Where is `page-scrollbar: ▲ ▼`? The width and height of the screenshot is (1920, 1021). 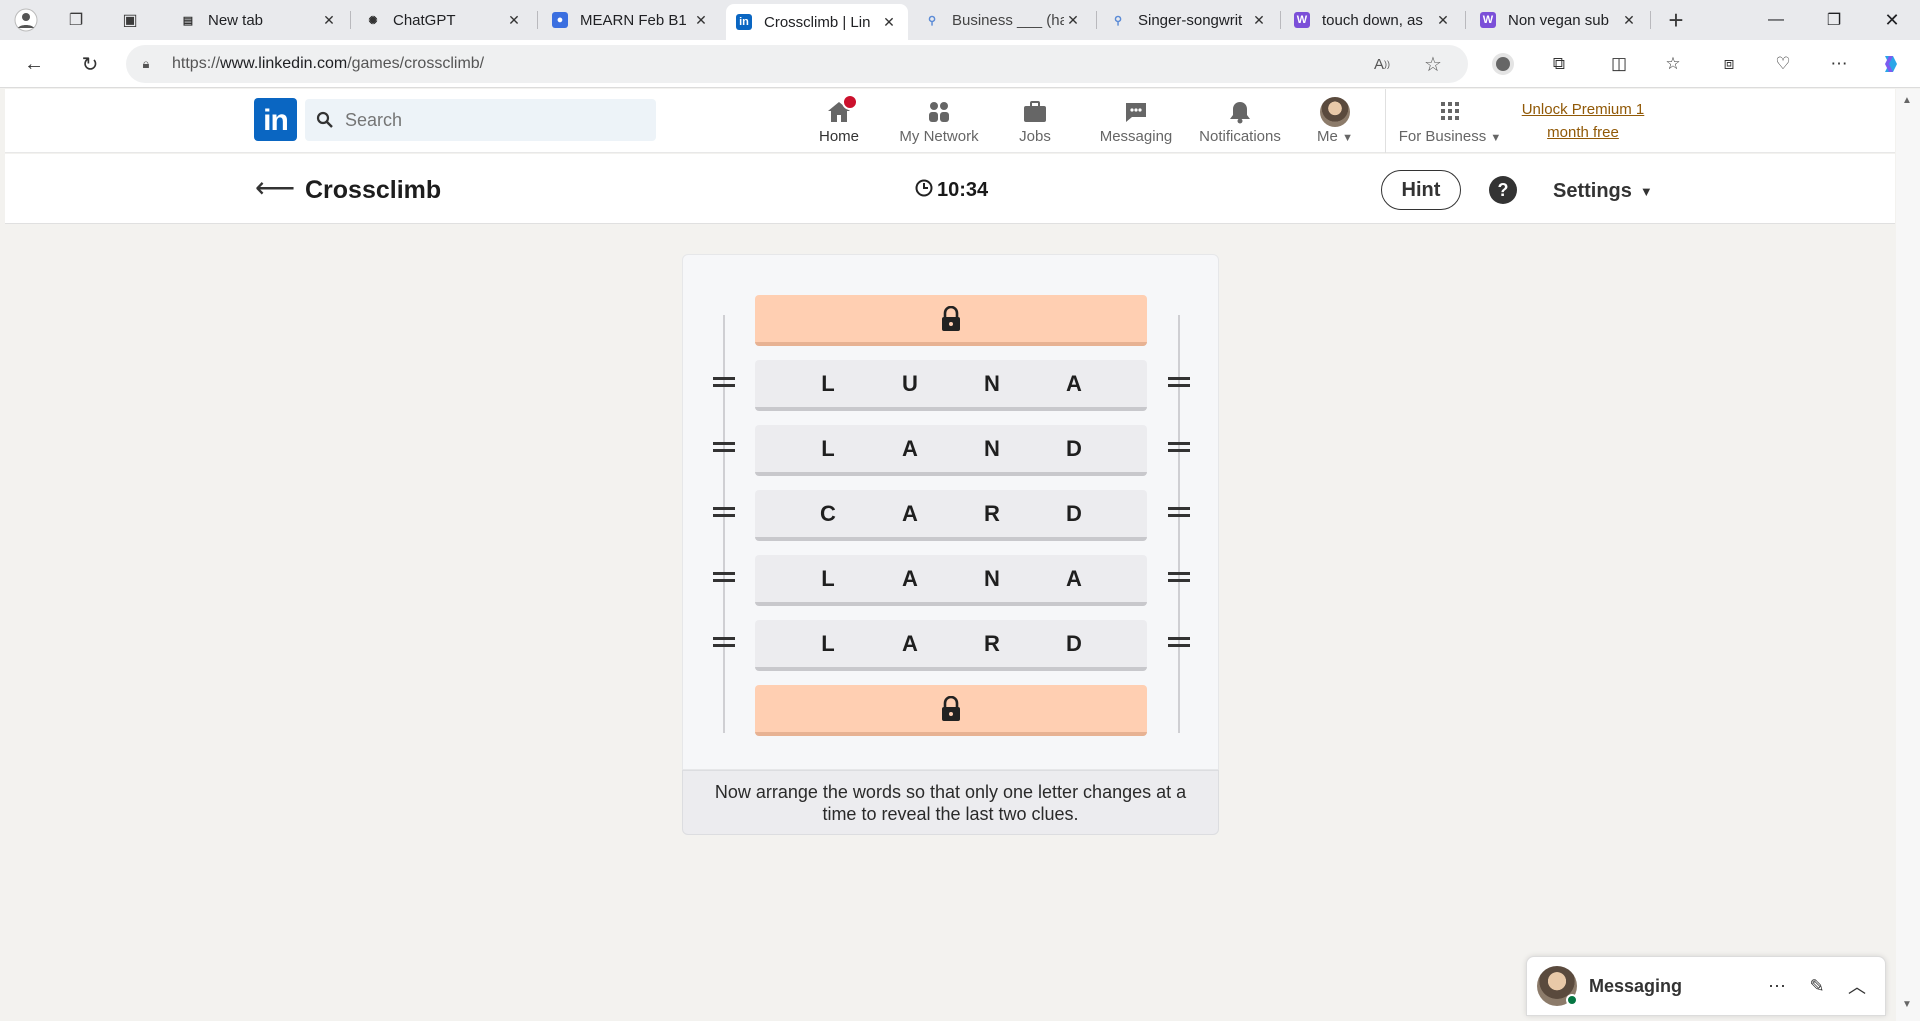
page-scrollbar: ▲ ▼ is located at coordinates (1908, 555).